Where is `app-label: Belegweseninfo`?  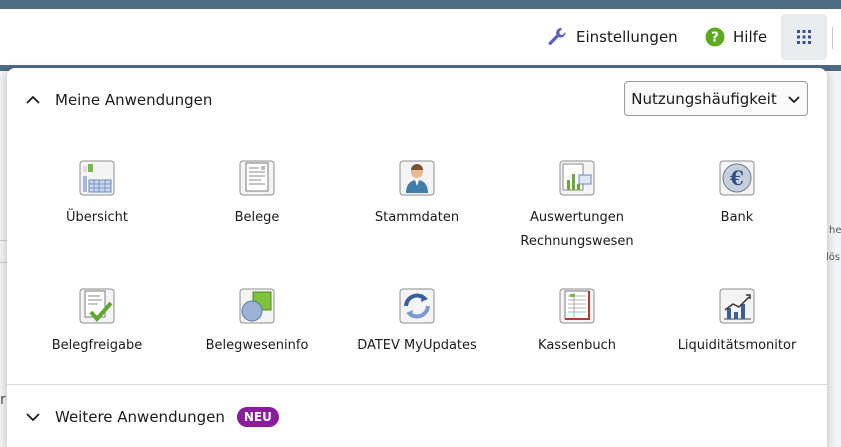
app-label: Belegweseninfo is located at coordinates (257, 345).